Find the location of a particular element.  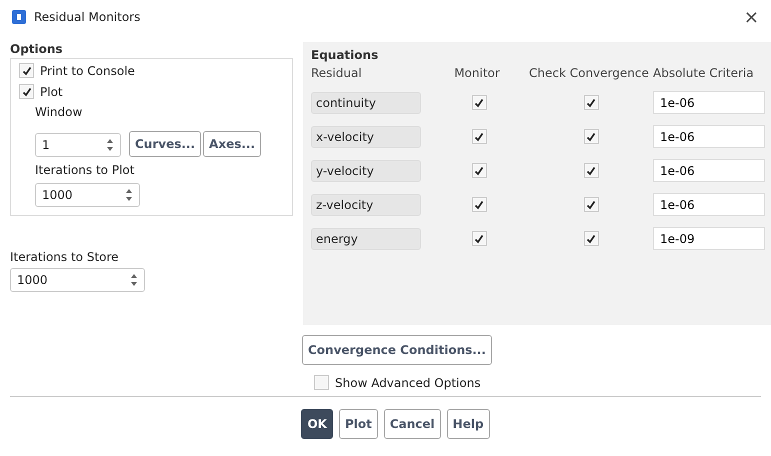

close-button: × is located at coordinates (751, 17).